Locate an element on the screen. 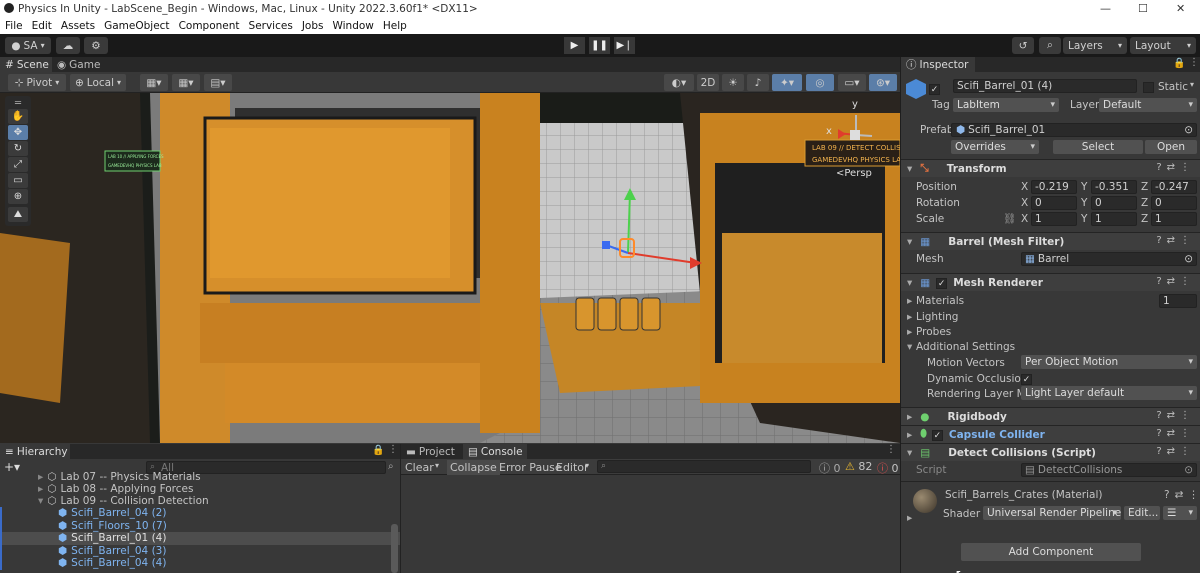 This screenshot has width=1200, height=573. hierarchy-row: ⬢ Scifi_Barrel_04 (4) is located at coordinates (200, 563).